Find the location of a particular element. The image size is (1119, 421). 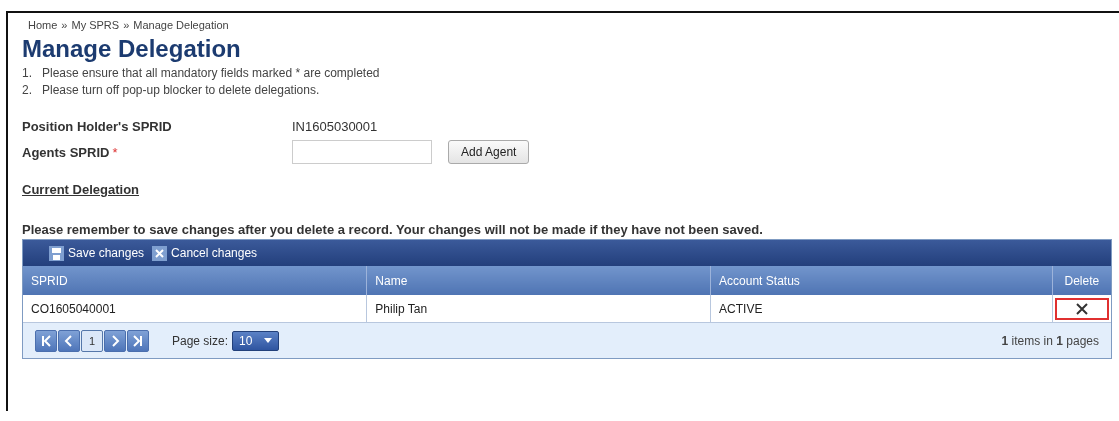

breadcrumb-link: Manage Delegation is located at coordinates (181, 25).